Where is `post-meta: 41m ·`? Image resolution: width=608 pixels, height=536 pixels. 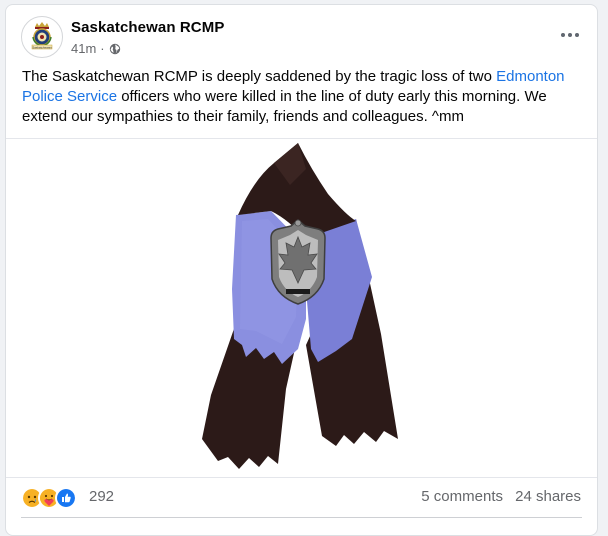 post-meta: 41m · is located at coordinates (96, 48).